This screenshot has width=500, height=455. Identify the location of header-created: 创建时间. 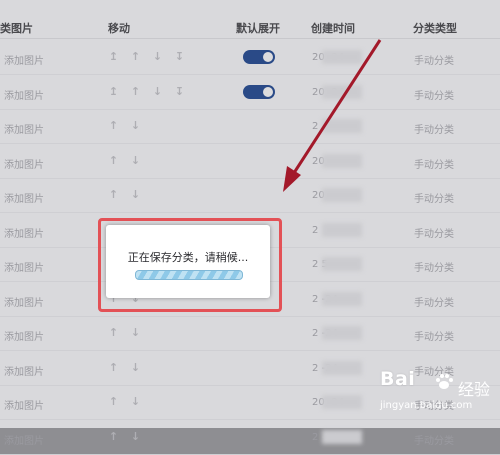
(333, 28).